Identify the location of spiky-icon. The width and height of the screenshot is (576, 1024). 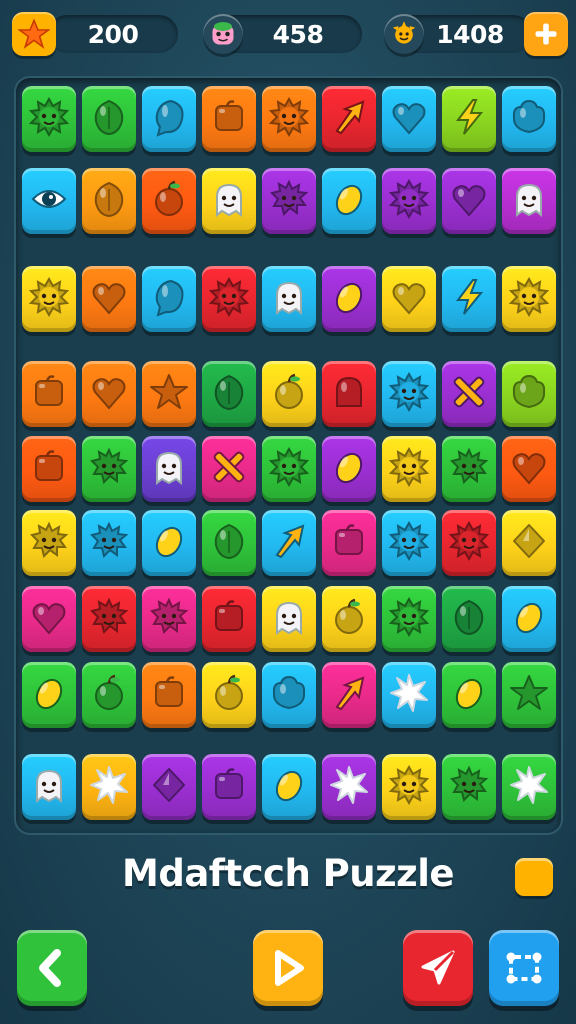
(169, 619).